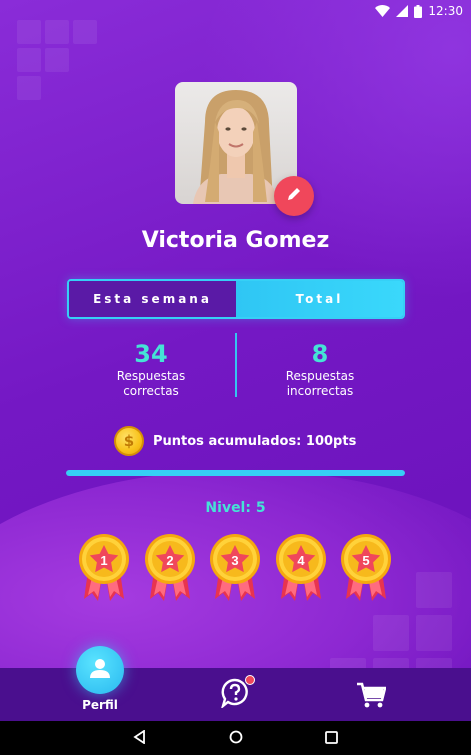  Describe the element at coordinates (320, 354) in the screenshot. I see `incorrect-answers-count: 8` at that location.